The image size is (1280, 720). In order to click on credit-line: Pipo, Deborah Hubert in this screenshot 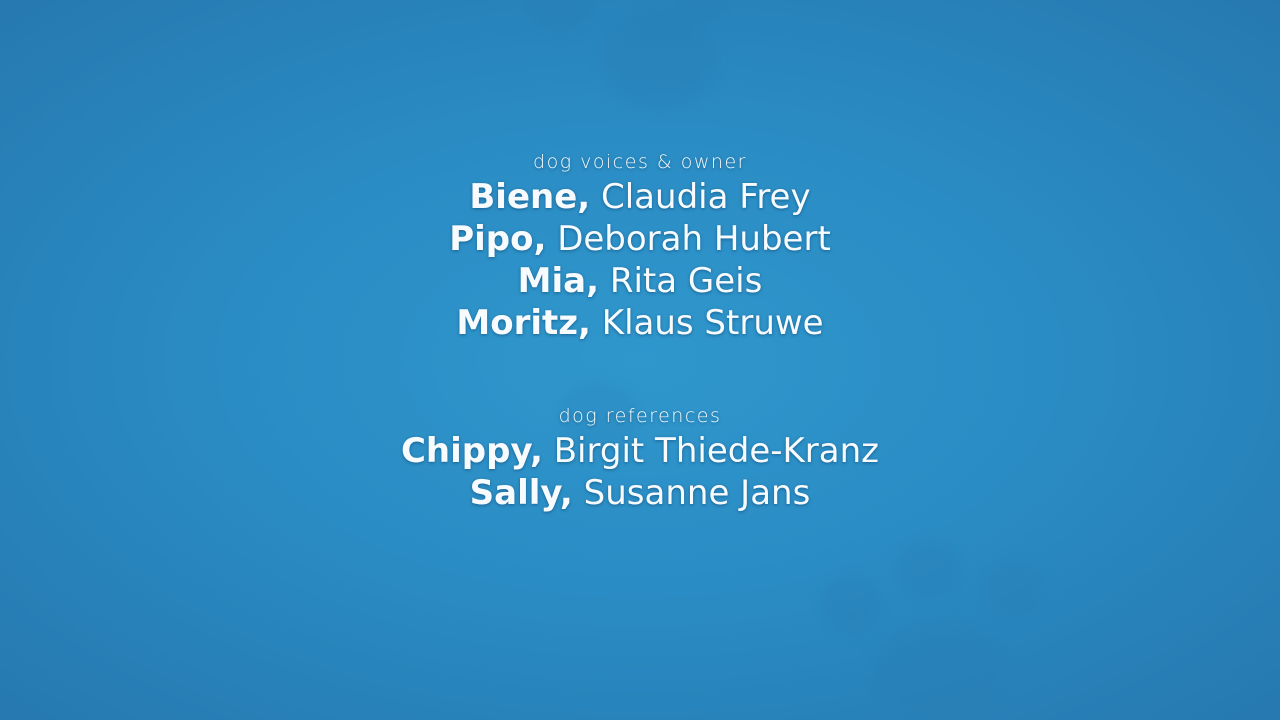, I will do `click(640, 239)`.